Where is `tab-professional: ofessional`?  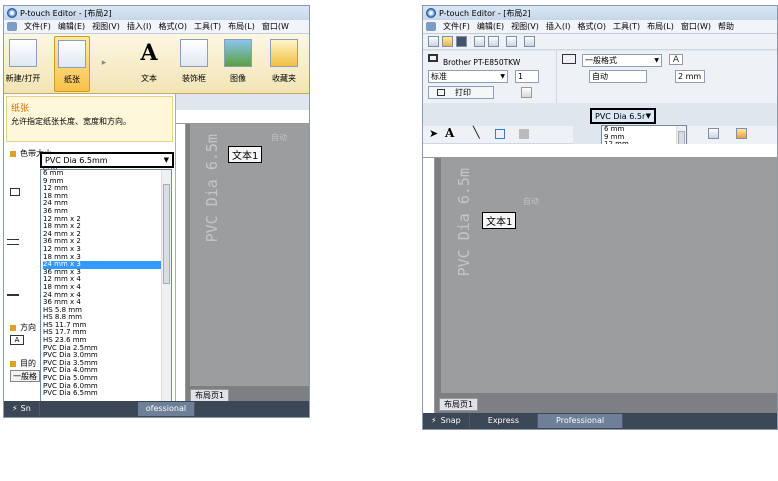
tab-professional: ofessional is located at coordinates (166, 409).